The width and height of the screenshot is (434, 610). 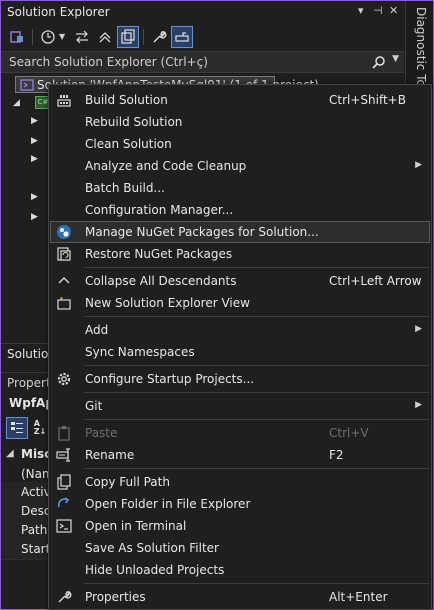 I want to click on open-folder-icon, so click(x=64, y=504).